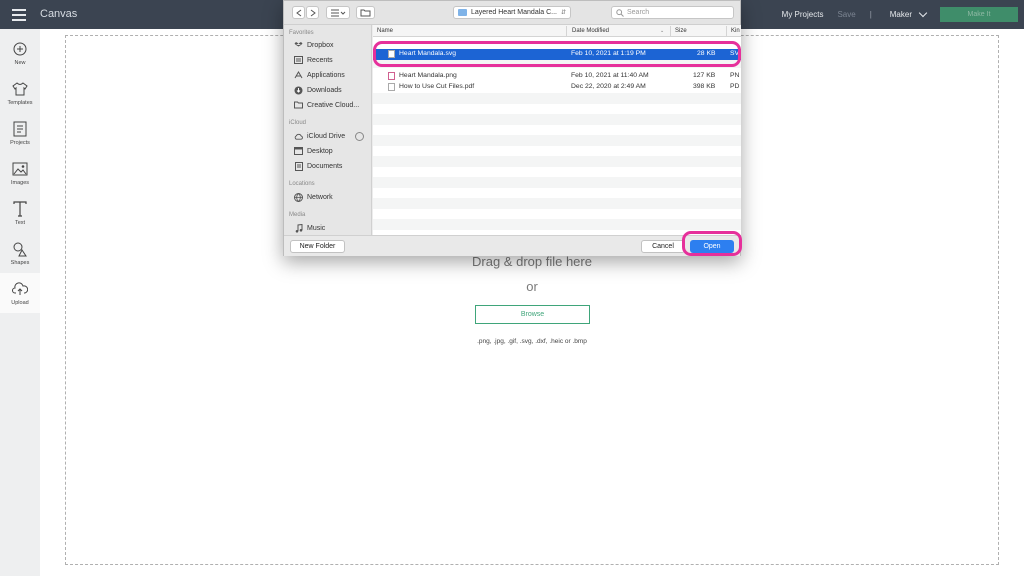  I want to click on list-view-icon, so click(338, 12).